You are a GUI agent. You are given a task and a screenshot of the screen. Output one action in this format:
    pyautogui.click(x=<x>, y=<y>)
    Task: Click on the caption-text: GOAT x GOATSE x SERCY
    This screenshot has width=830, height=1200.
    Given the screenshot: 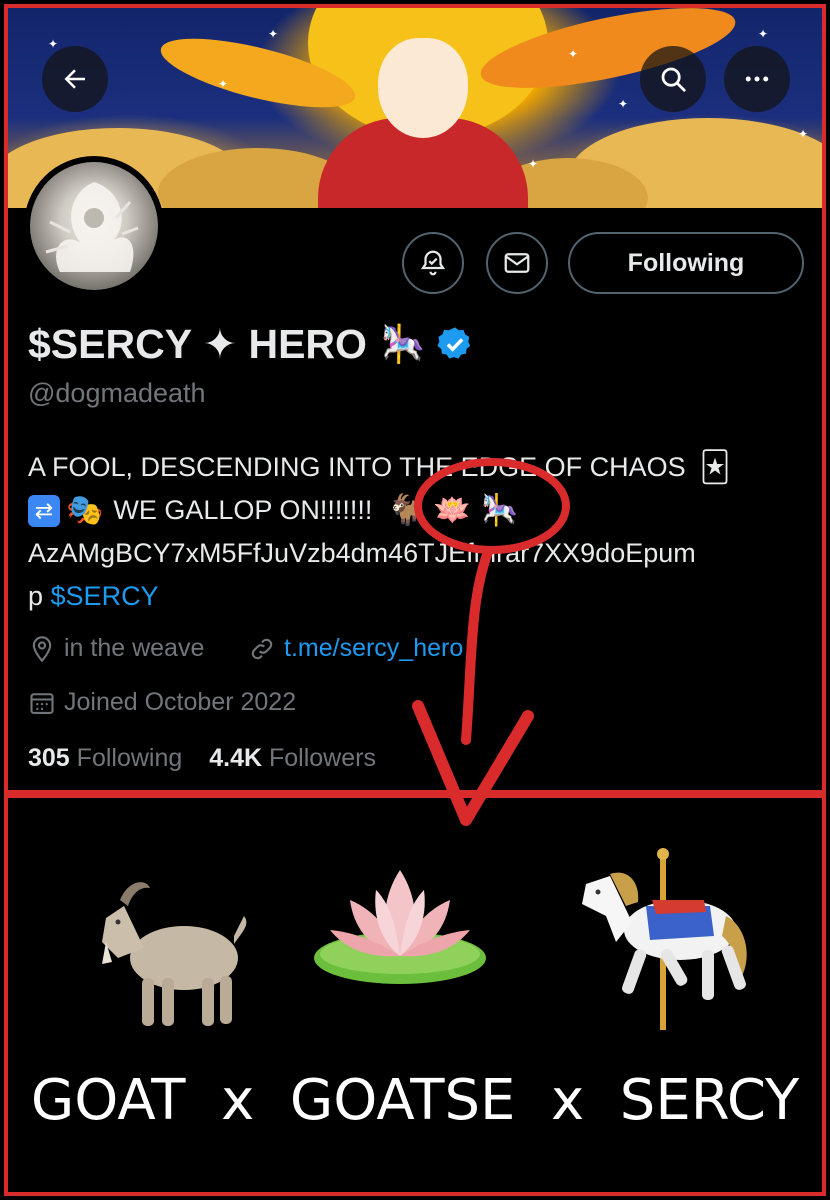 What is the action you would take?
    pyautogui.click(x=415, y=1100)
    